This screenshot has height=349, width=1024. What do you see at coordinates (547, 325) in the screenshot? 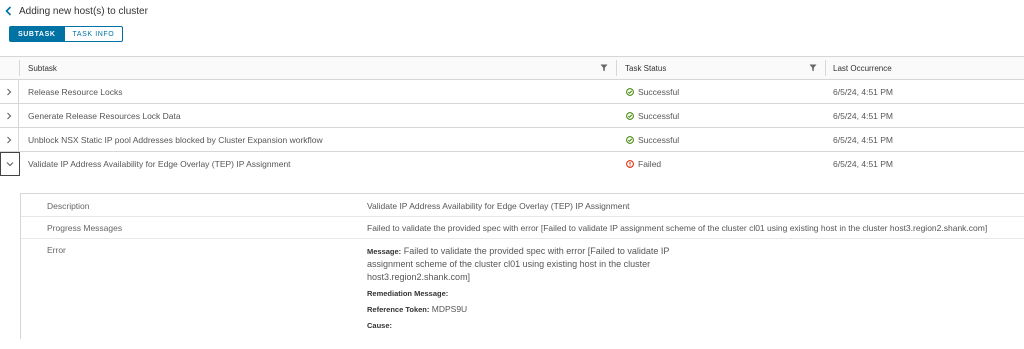
I see `cause-line: Cause:` at bounding box center [547, 325].